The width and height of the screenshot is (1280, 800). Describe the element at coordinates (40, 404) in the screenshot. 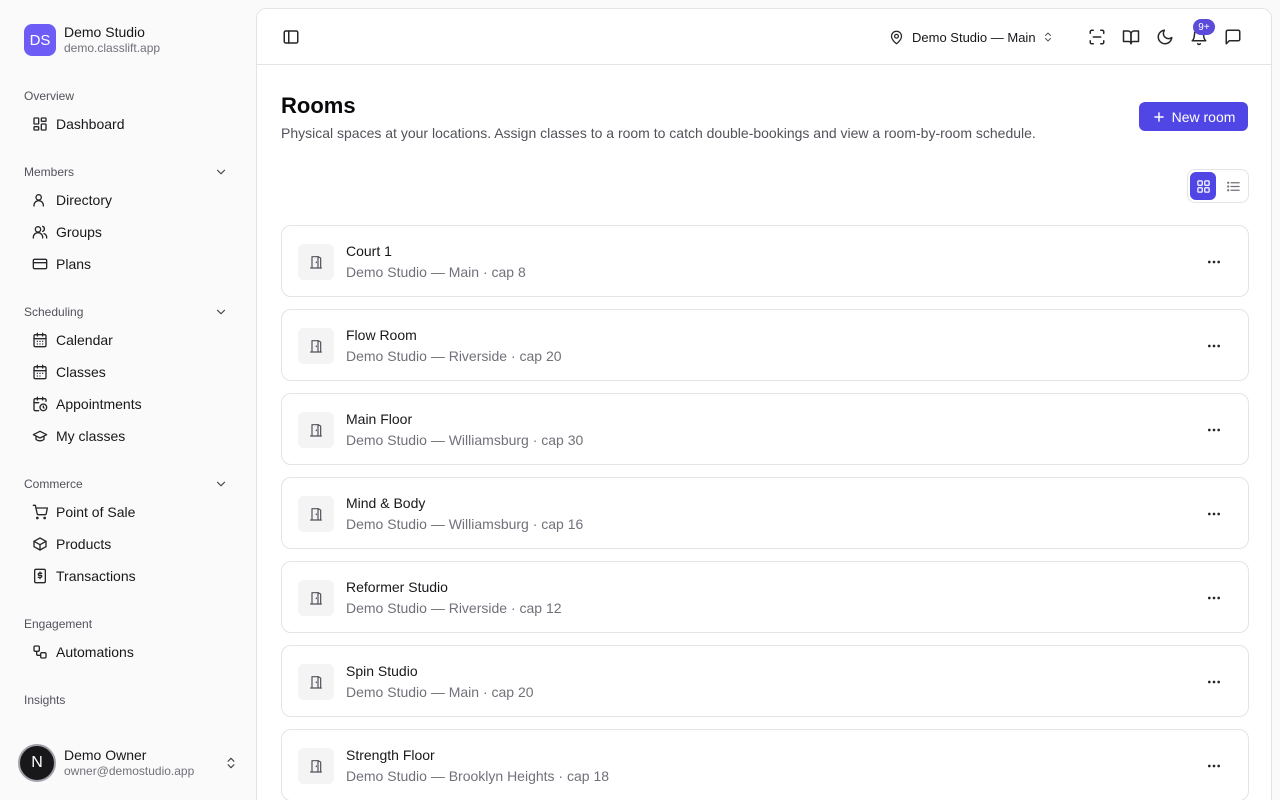

I see `calendar-clock-icon` at that location.